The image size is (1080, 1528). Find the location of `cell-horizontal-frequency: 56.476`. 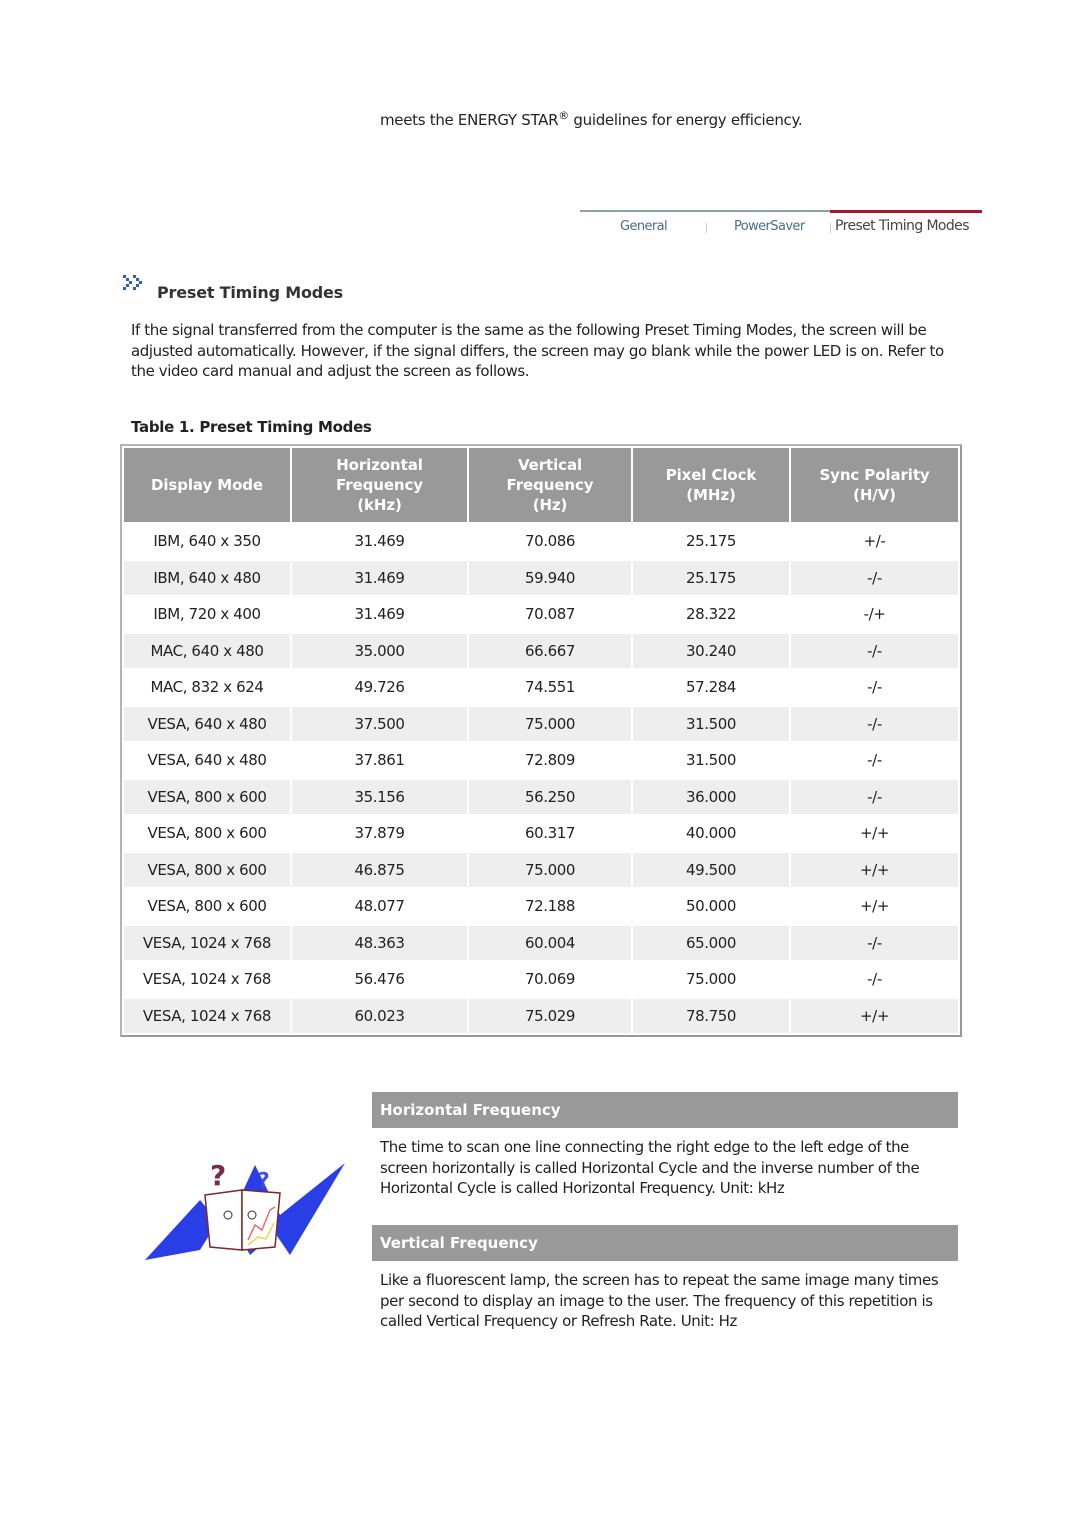

cell-horizontal-frequency: 56.476 is located at coordinates (379, 979).